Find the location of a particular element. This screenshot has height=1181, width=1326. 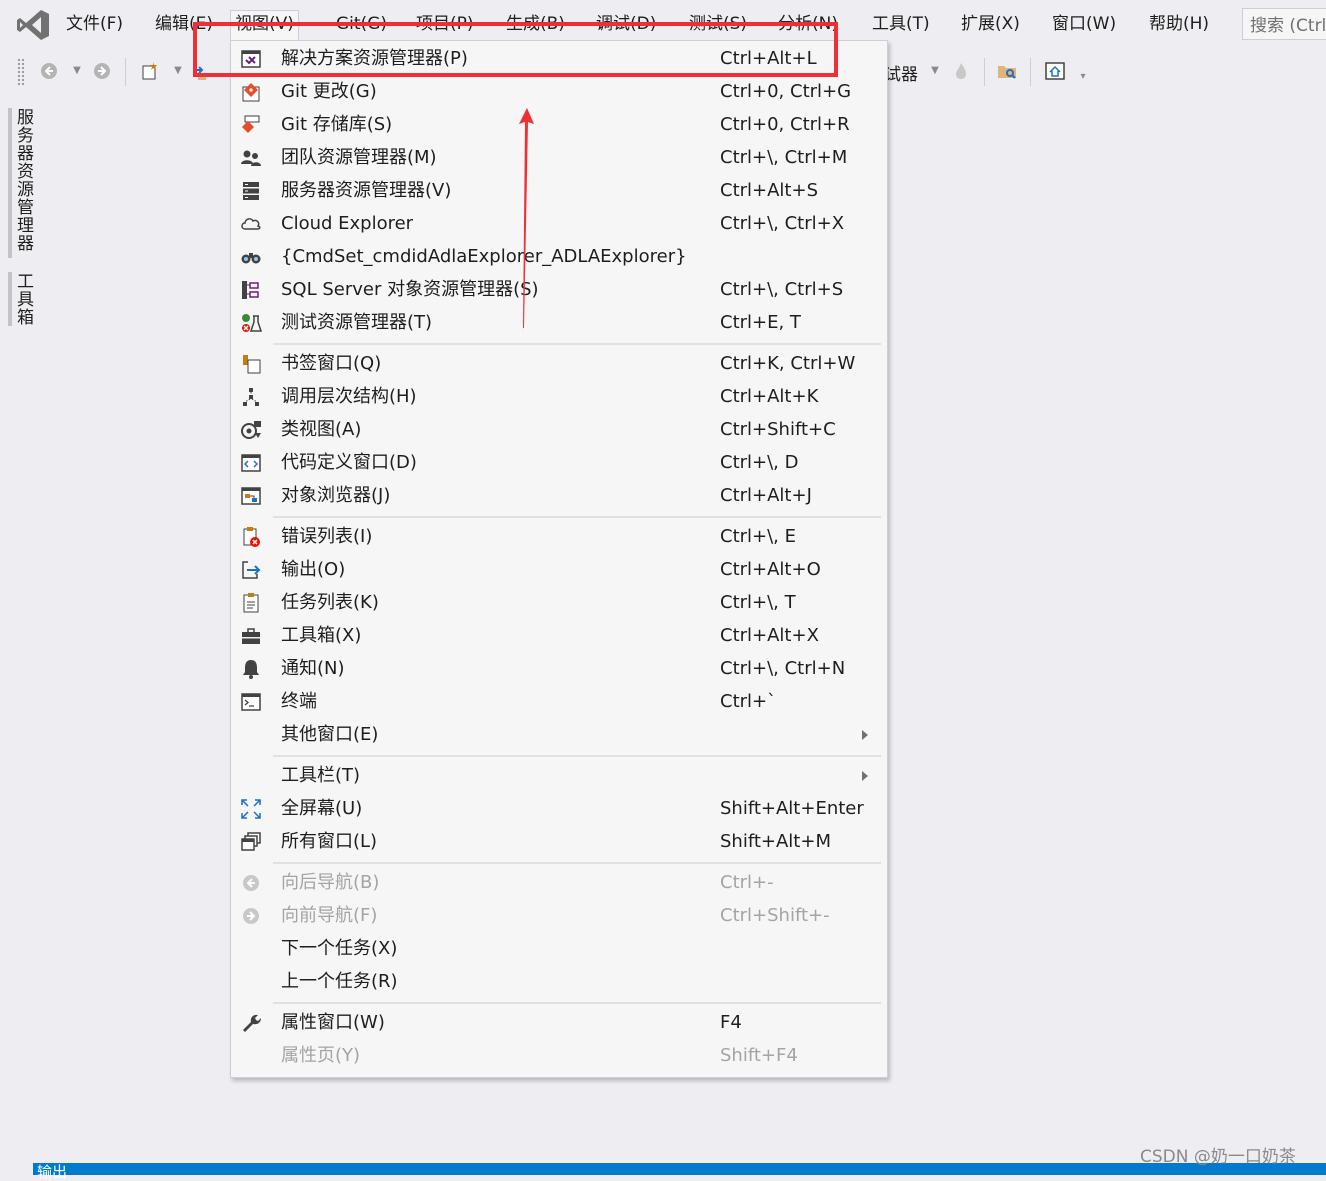

fullscreen-icon is located at coordinates (251, 809).